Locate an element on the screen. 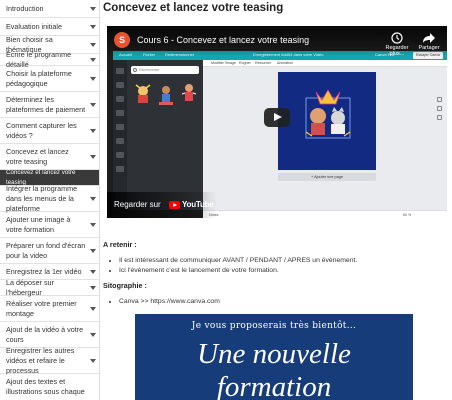 The image size is (452, 400). character-sticker is located at coordinates (189, 92).